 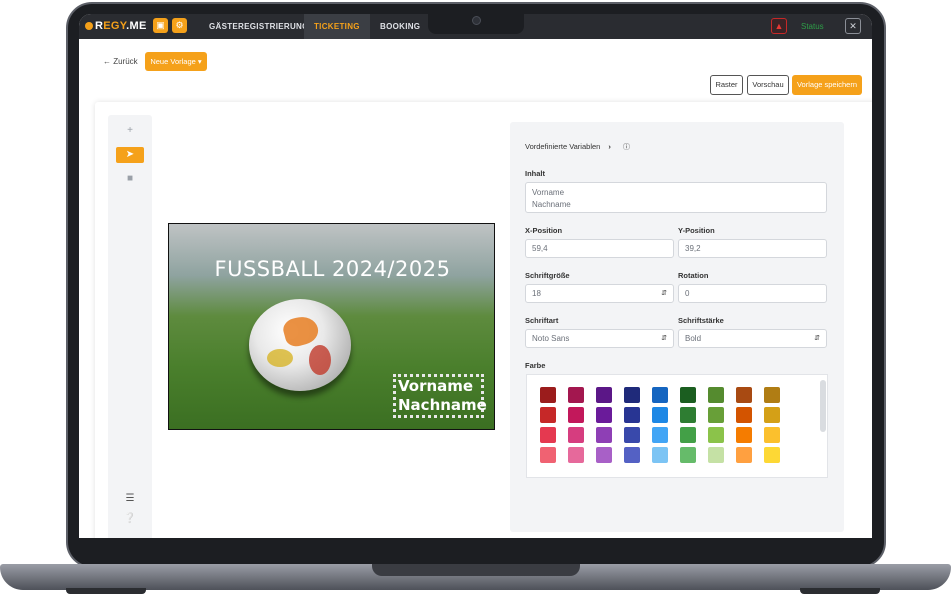 I want to click on name-last-line: Nachname, so click(x=442, y=405).